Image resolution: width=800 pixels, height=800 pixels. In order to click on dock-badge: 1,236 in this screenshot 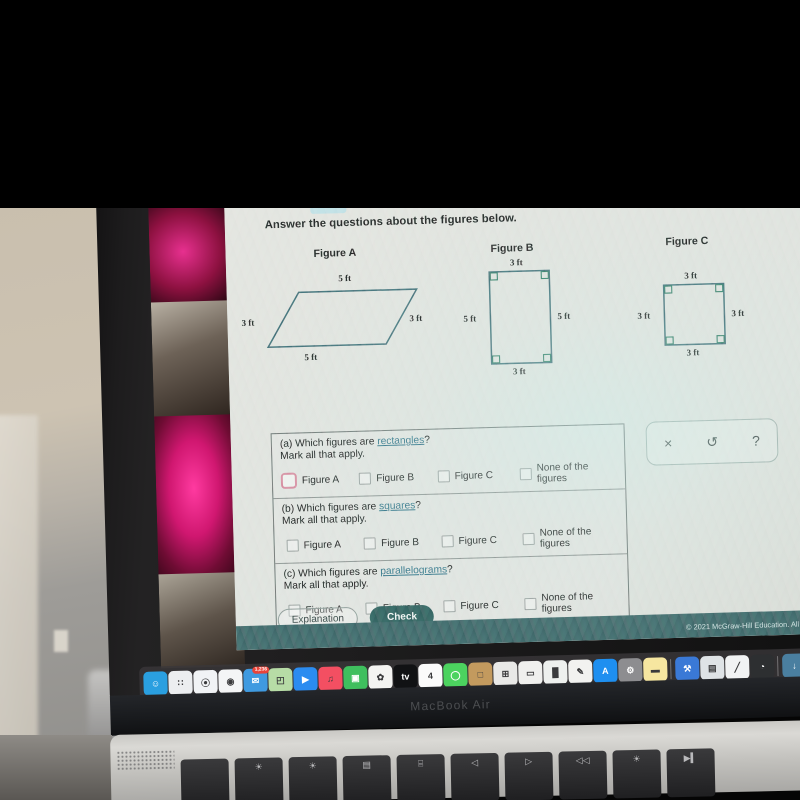, I will do `click(261, 670)`.